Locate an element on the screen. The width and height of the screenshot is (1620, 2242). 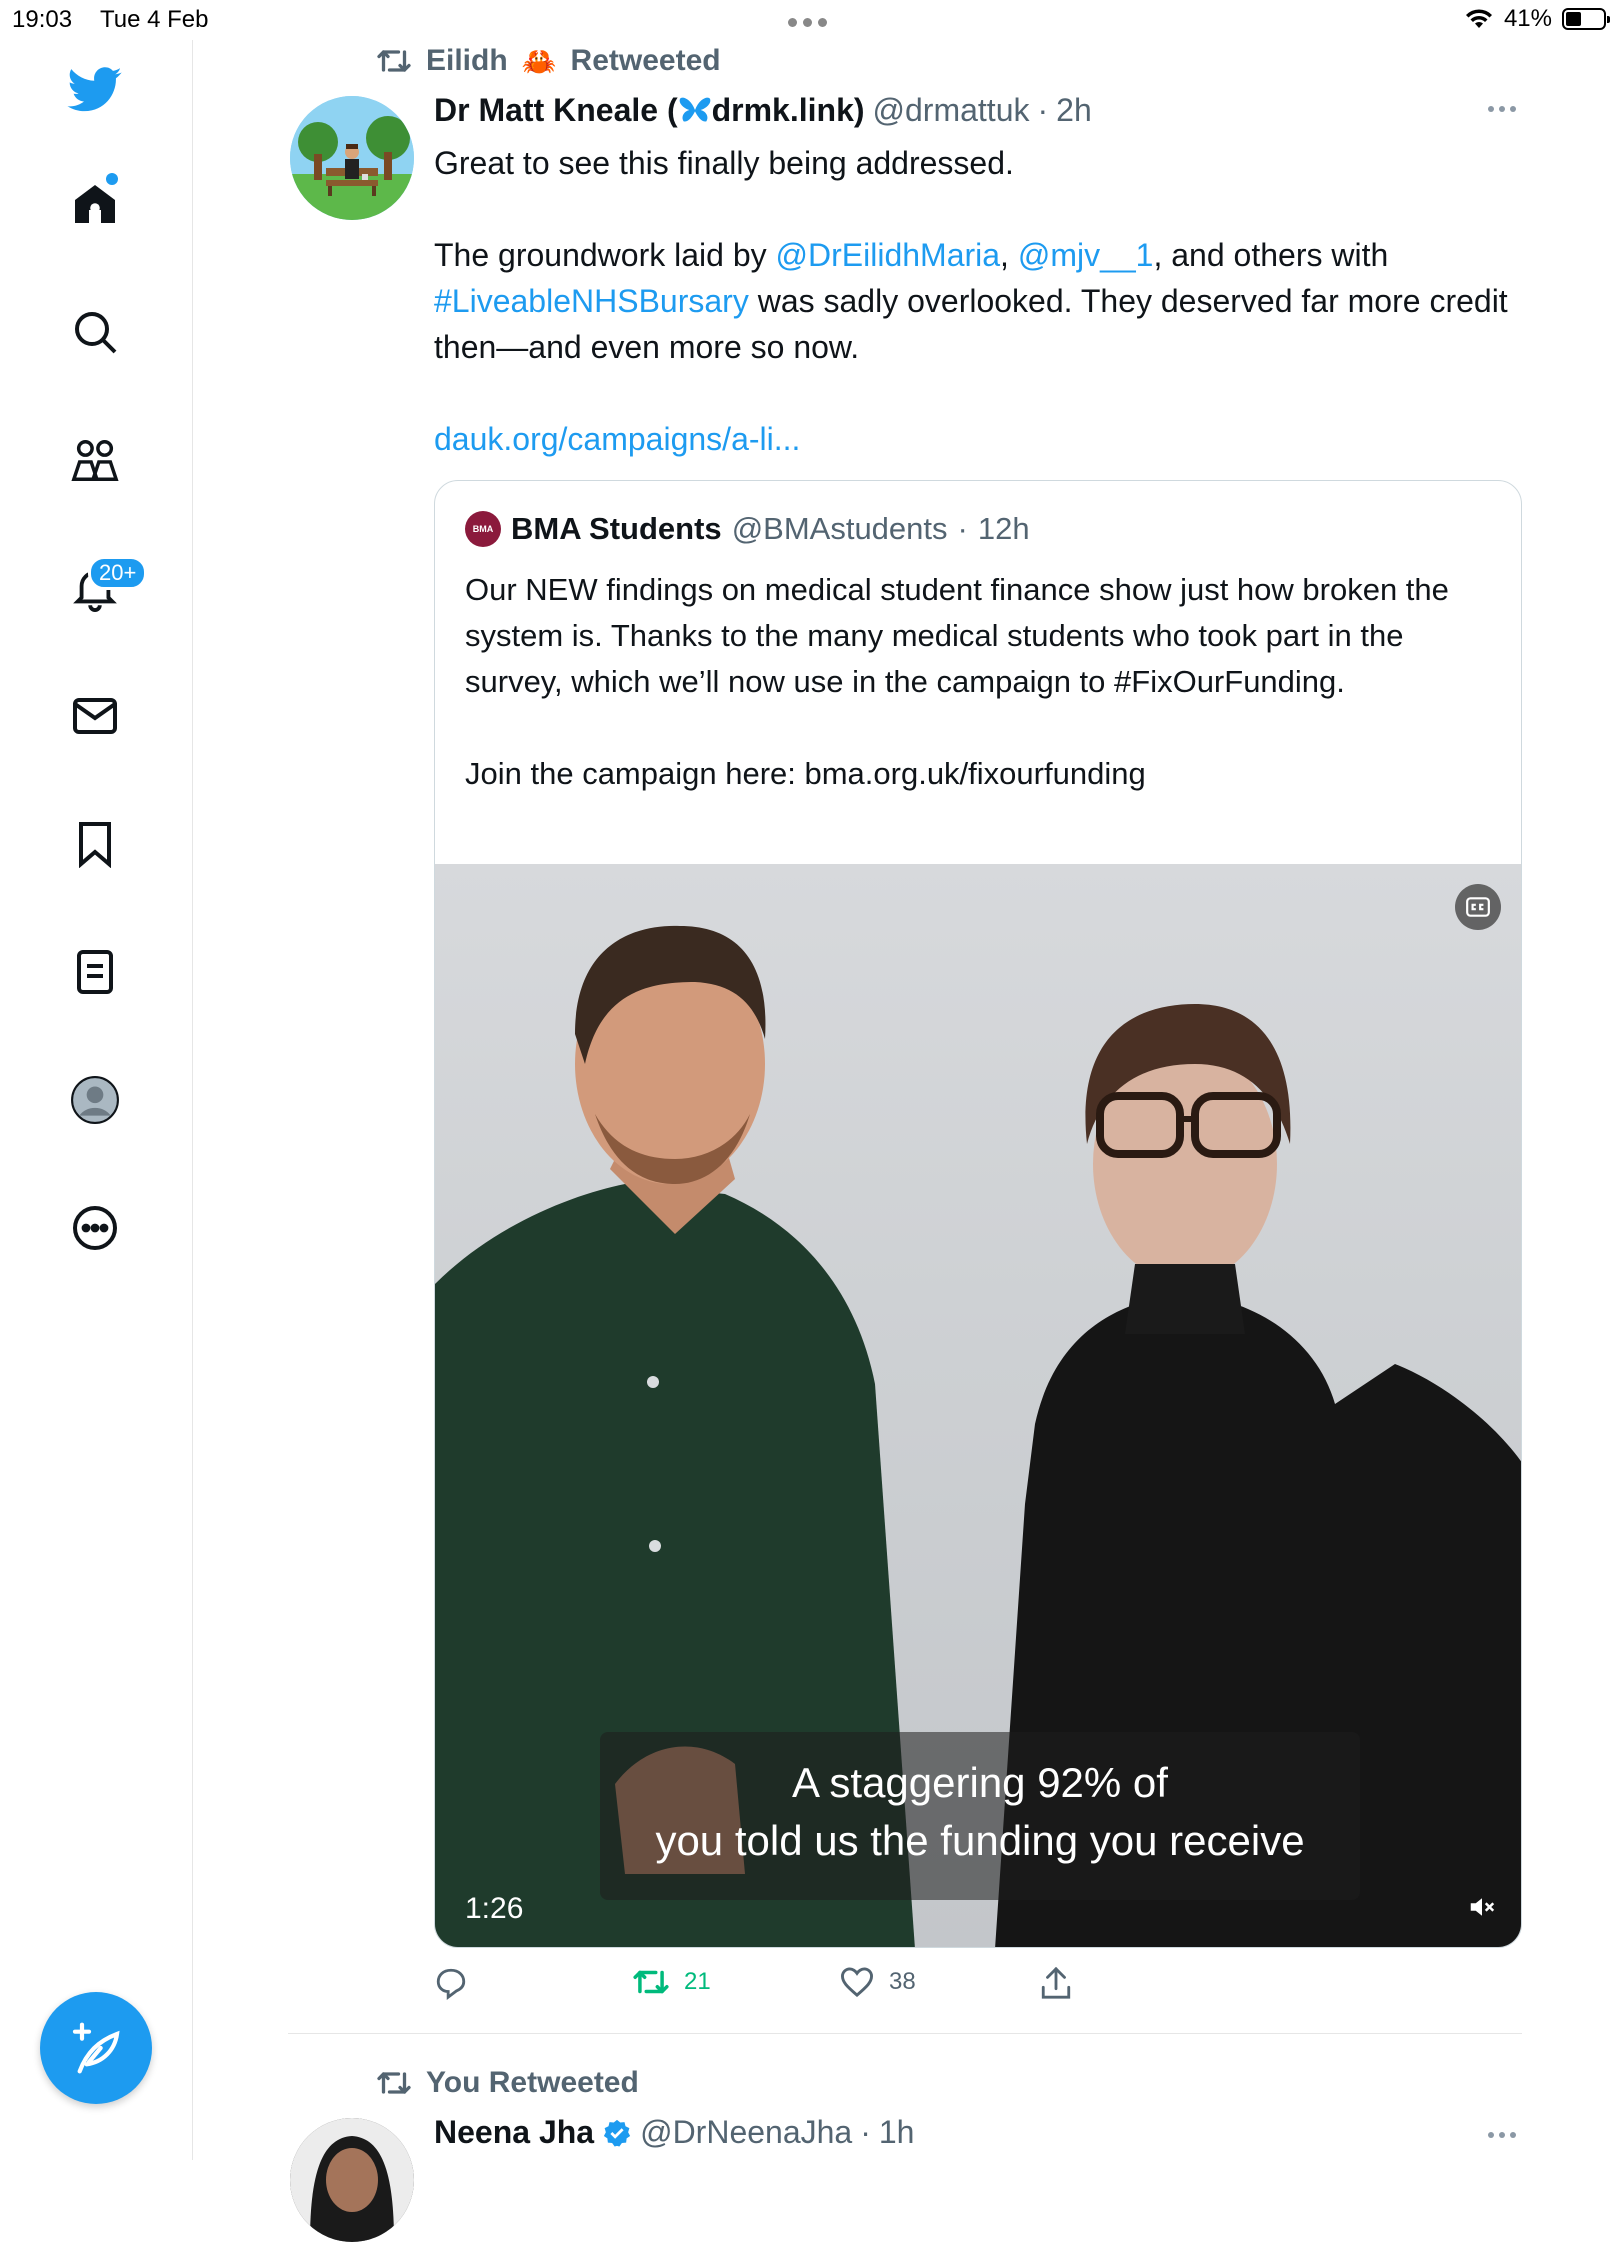
mention-link: @DrEilidhMaria is located at coordinates (888, 255).